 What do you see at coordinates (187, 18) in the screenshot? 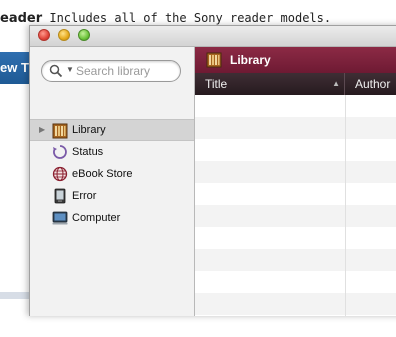
I see `background-heading-text: Includes all of the Sony reader models.` at bounding box center [187, 18].